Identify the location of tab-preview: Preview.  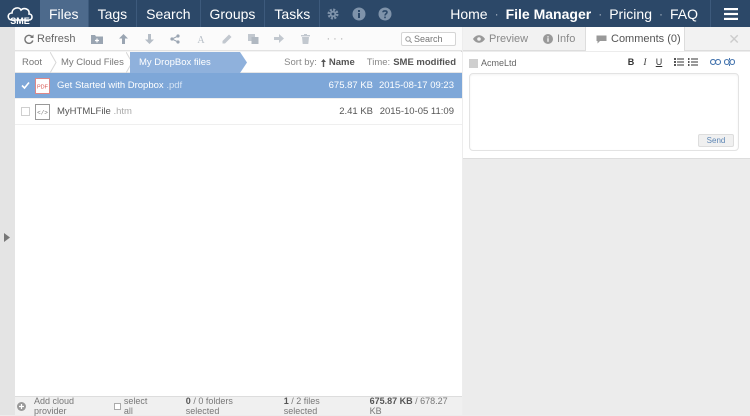
(500, 39).